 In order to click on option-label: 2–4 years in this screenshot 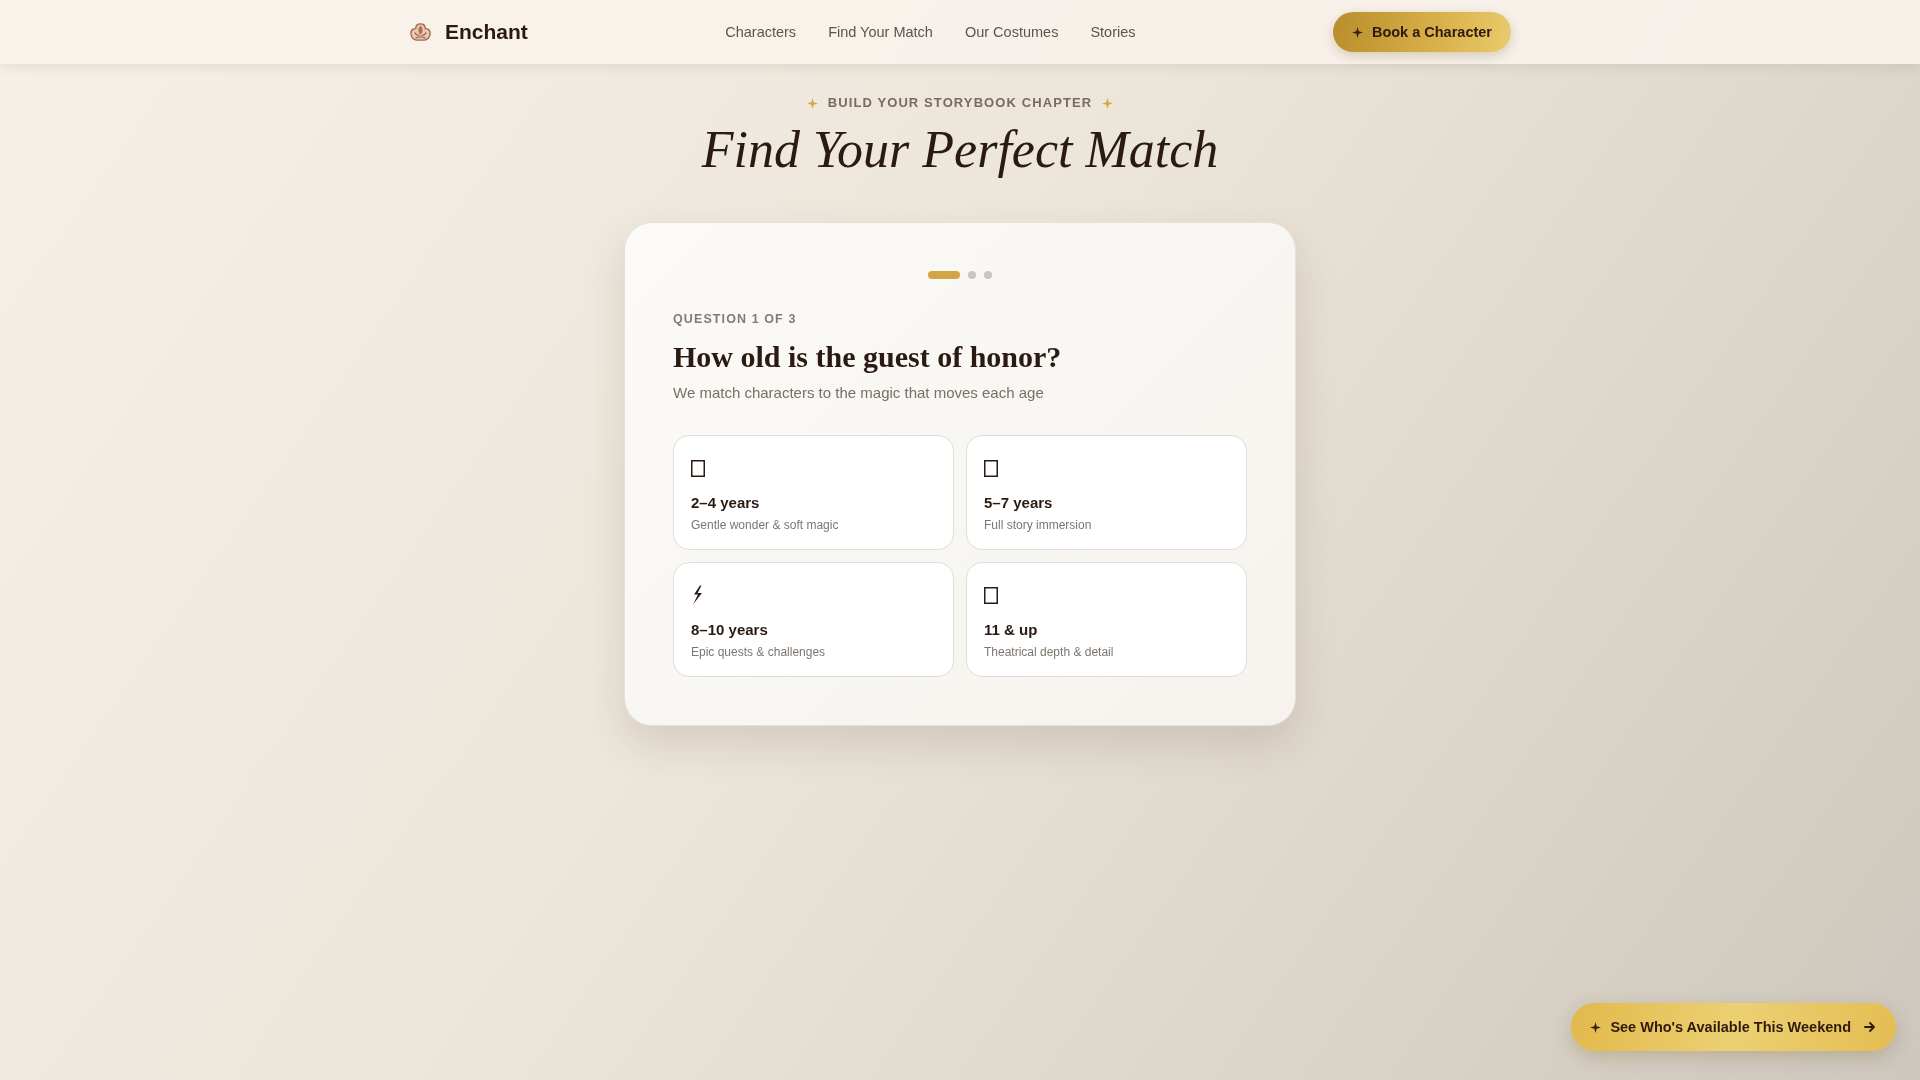, I will do `click(725, 503)`.